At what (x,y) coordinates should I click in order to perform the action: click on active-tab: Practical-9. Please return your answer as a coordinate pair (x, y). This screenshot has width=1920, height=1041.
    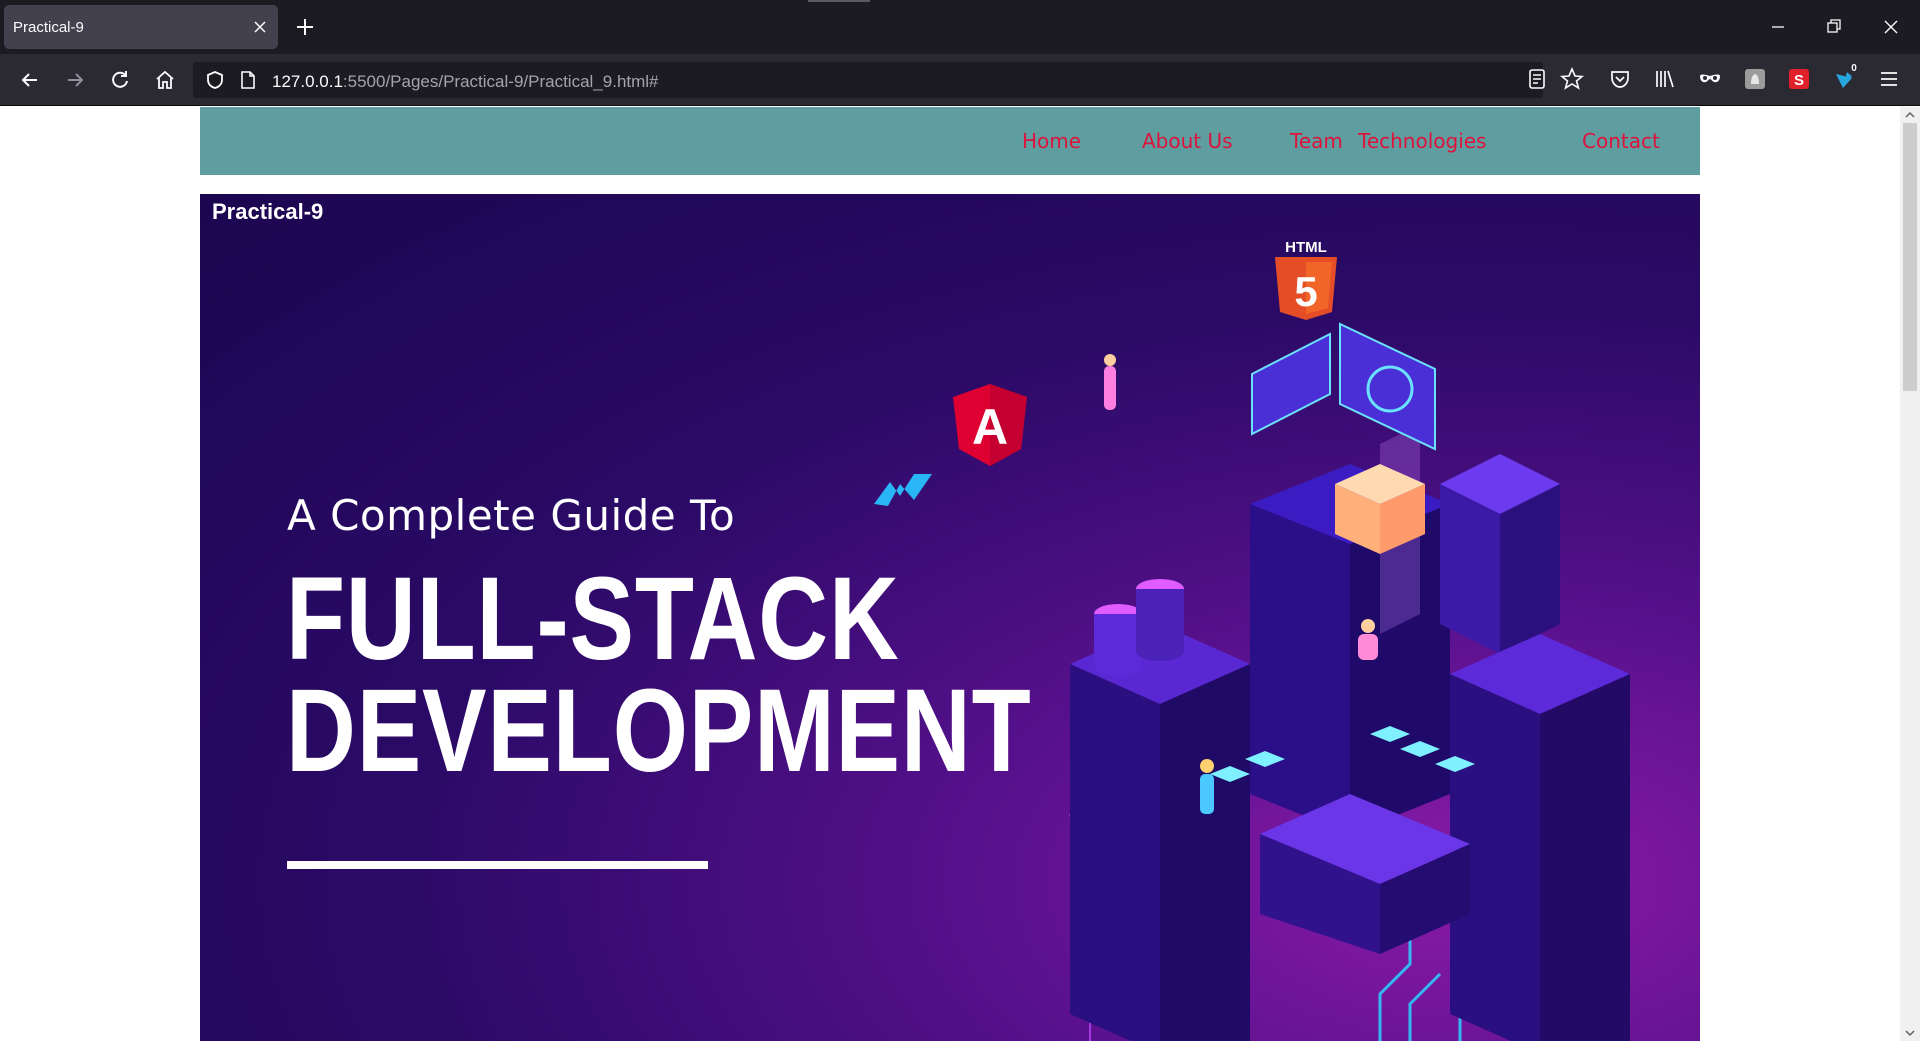
    Looking at the image, I should click on (141, 27).